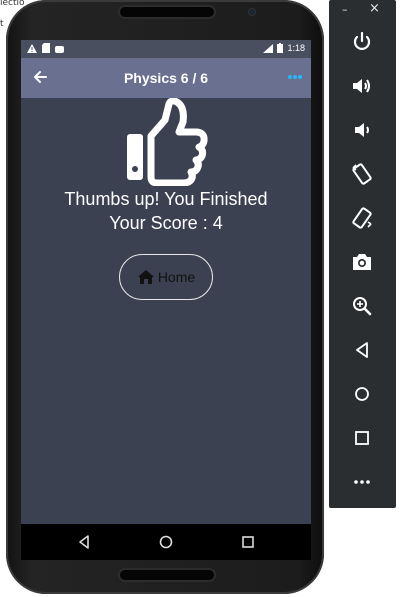  Describe the element at coordinates (362, 130) in the screenshot. I see `volume-down-icon` at that location.